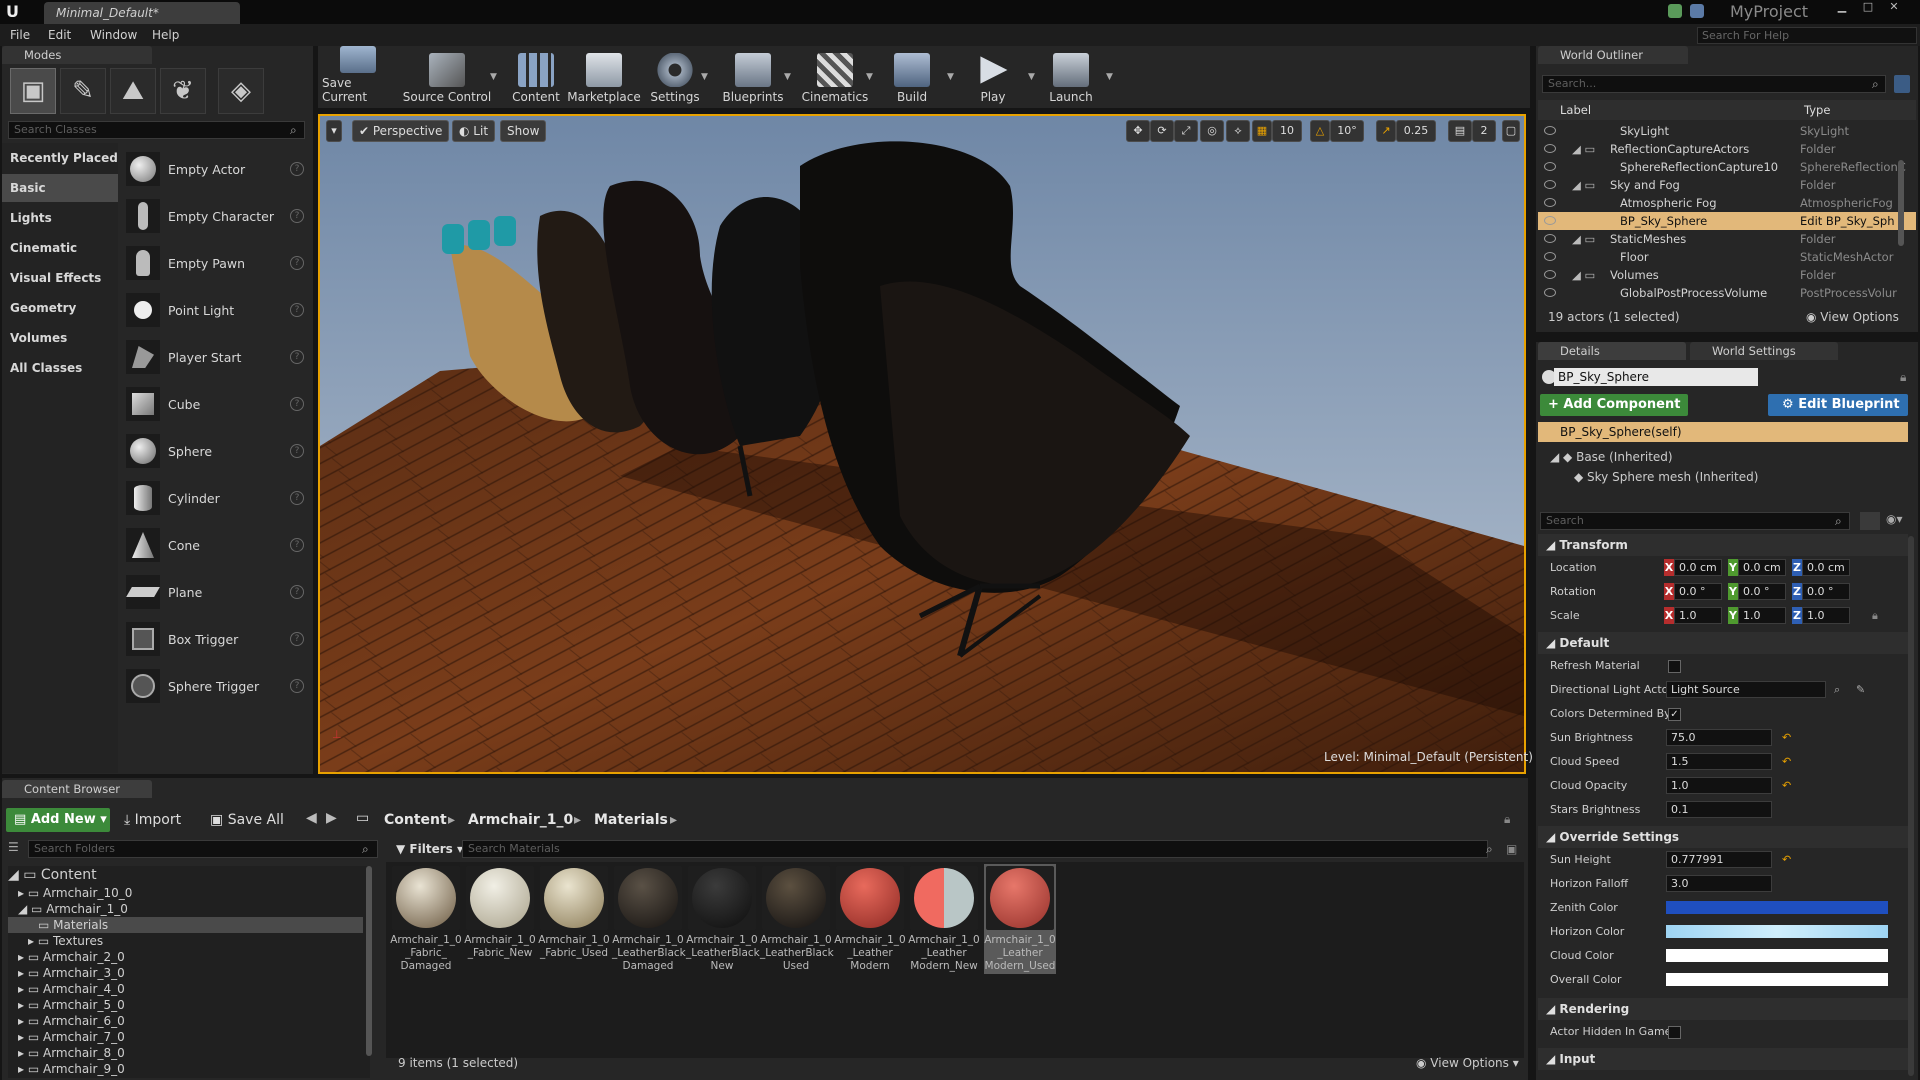 Image resolution: width=1920 pixels, height=1080 pixels. Describe the element at coordinates (219, 216) in the screenshot. I see `place-item-empty-character: Empty Character?` at that location.